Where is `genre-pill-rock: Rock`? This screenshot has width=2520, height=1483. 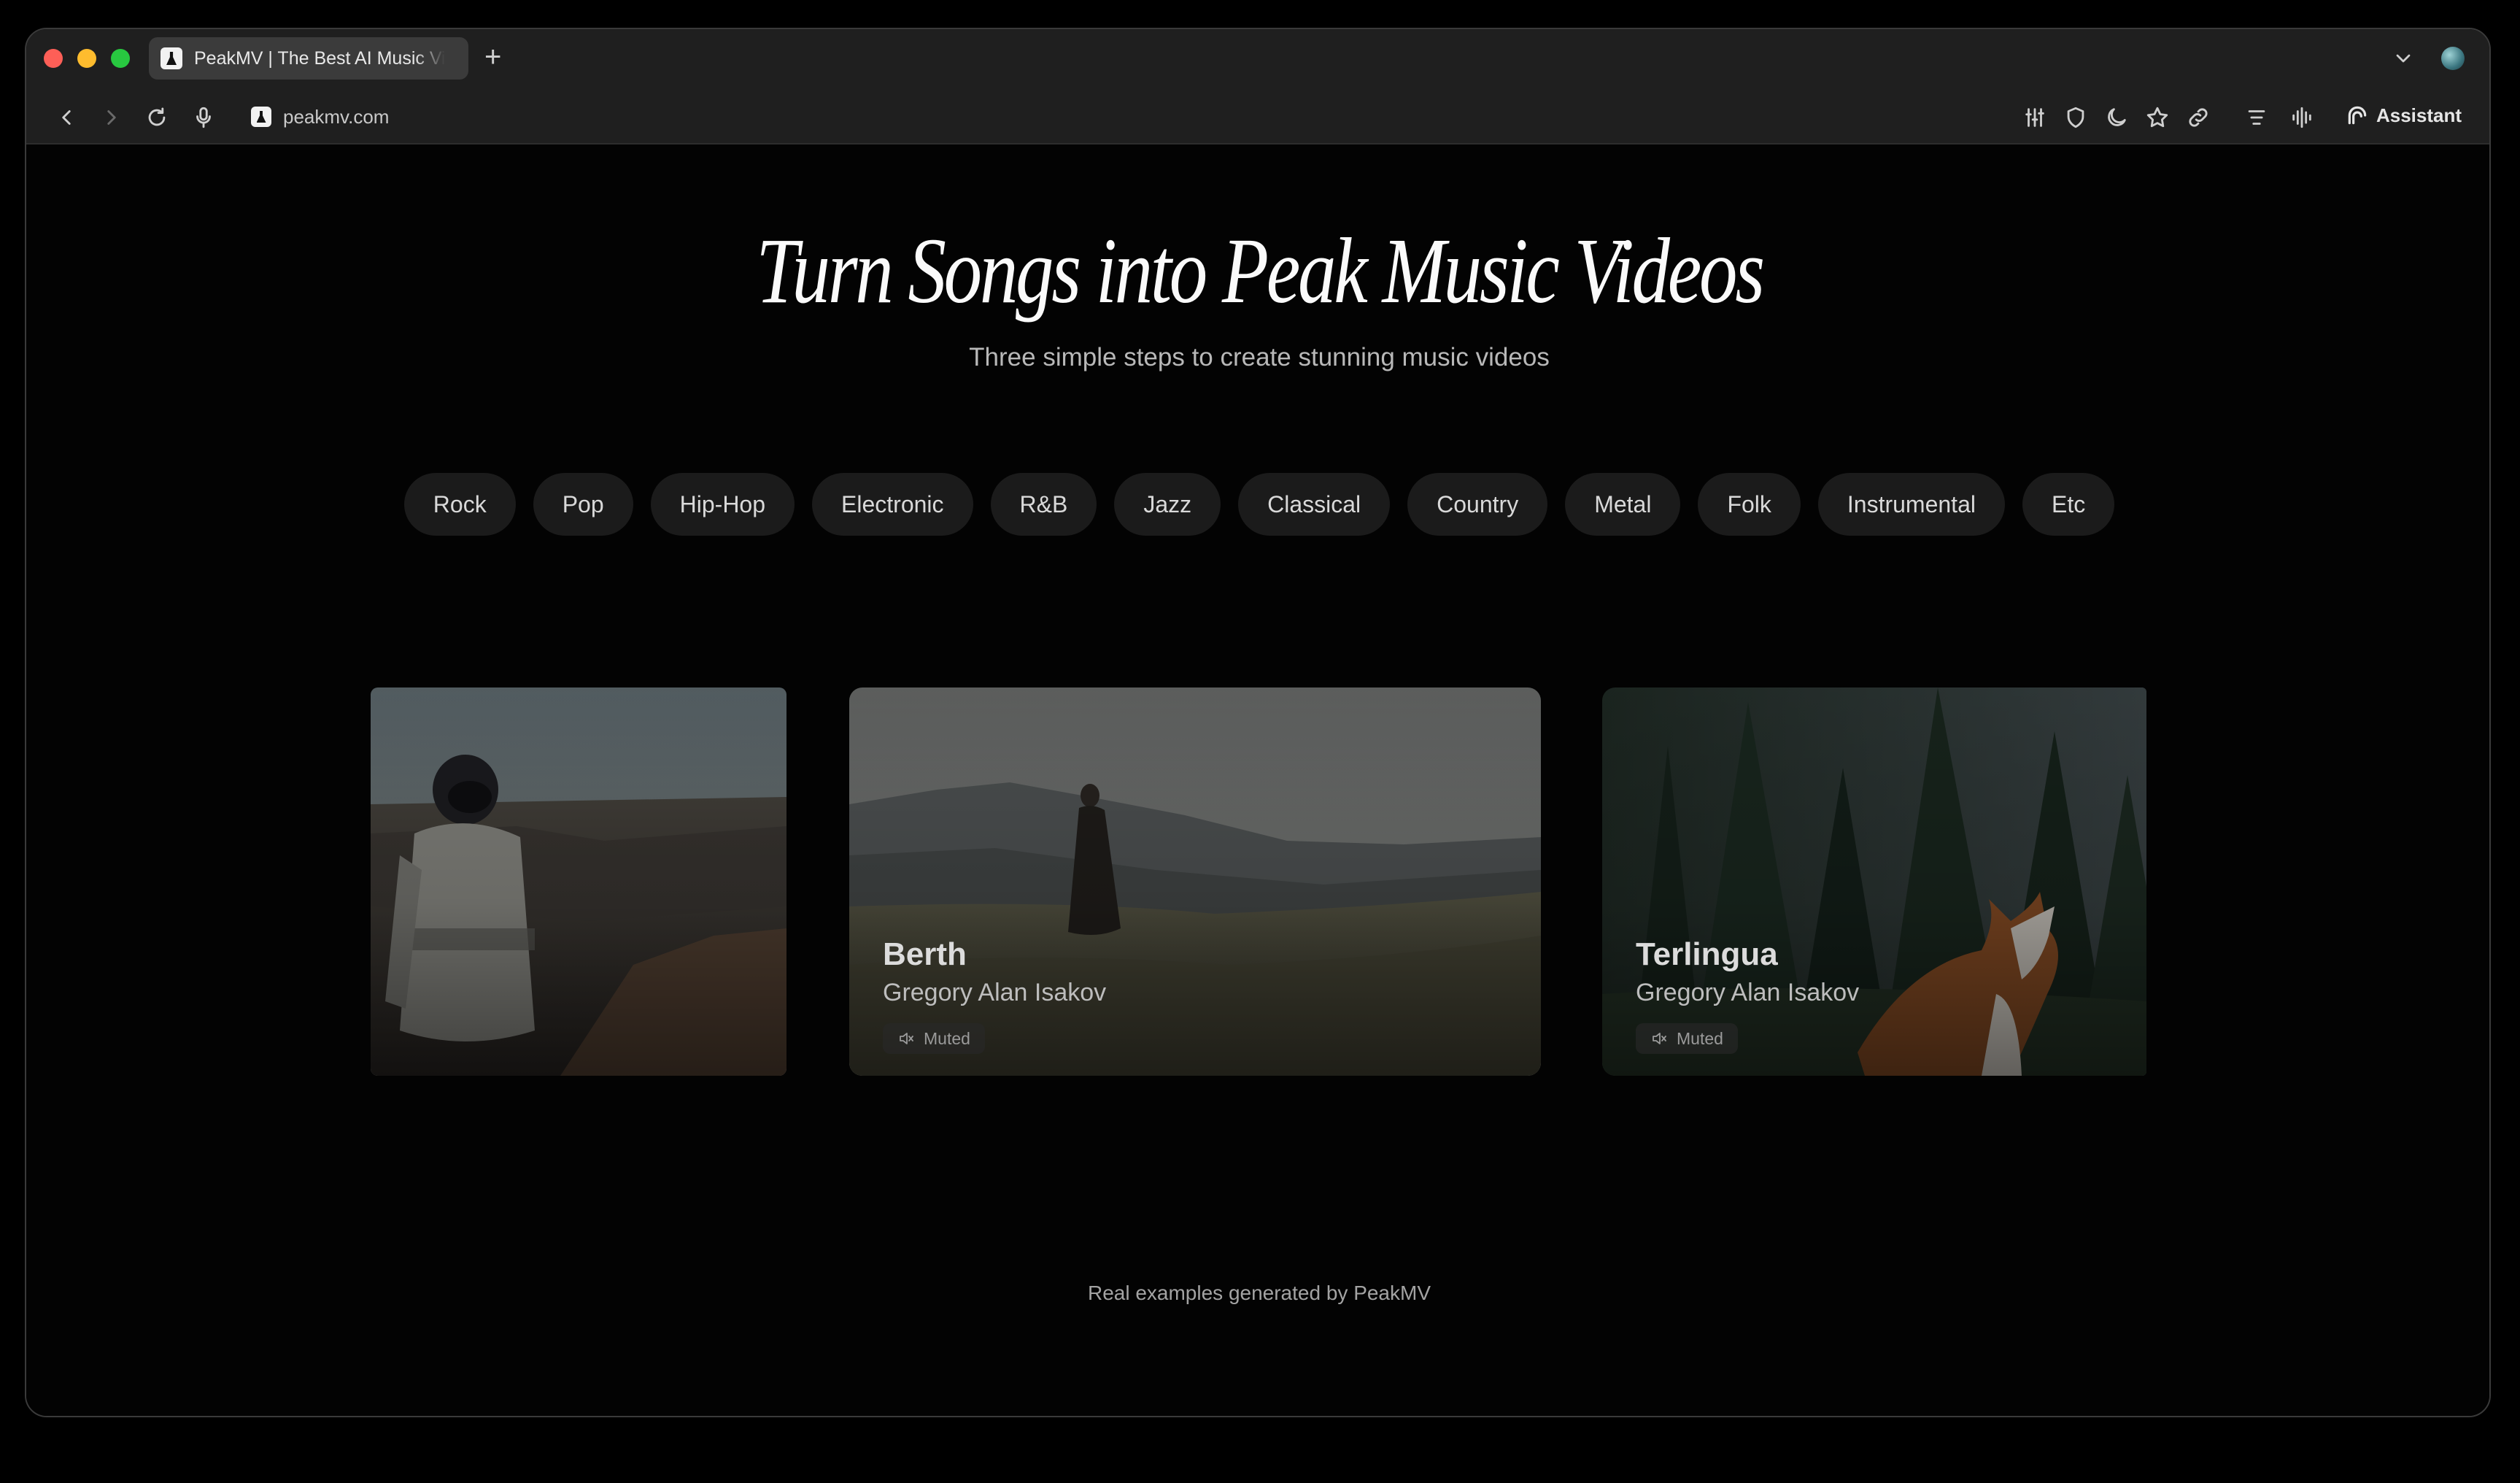 genre-pill-rock: Rock is located at coordinates (459, 505).